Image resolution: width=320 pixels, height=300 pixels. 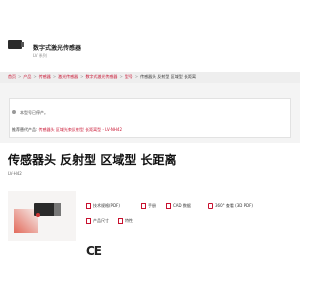 I want to click on dimensions-link: 产品尺寸, so click(x=97, y=221).